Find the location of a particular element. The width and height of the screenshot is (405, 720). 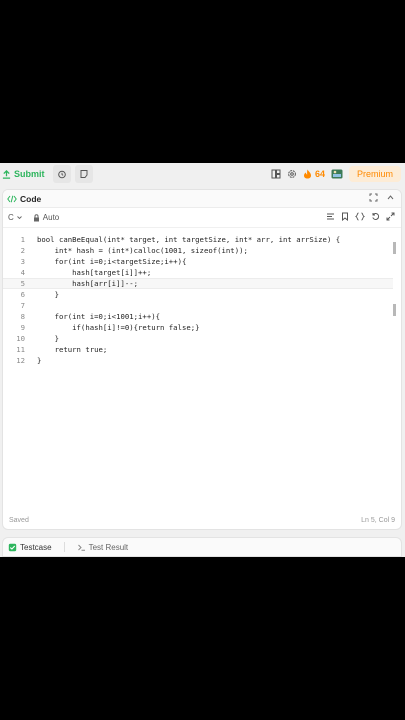

layout-icon is located at coordinates (276, 174).